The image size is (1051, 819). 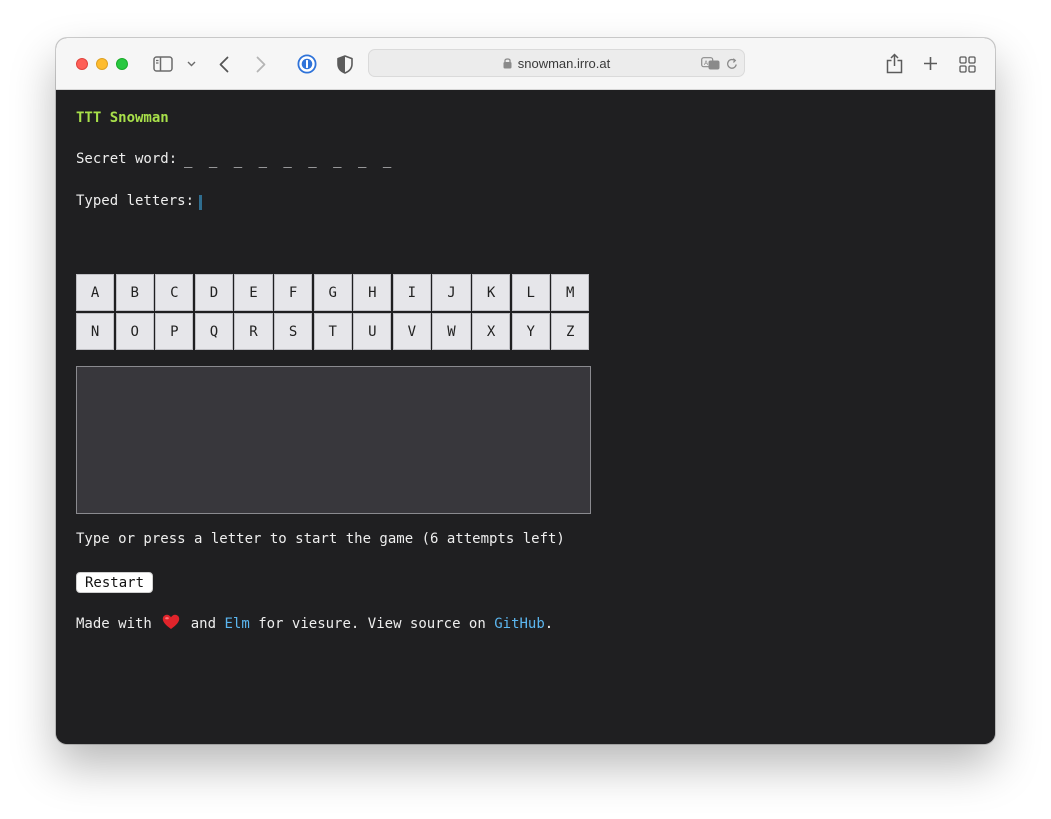 I want to click on browser-toolbar: snowman.irro.at A, so click(x=525, y=64).